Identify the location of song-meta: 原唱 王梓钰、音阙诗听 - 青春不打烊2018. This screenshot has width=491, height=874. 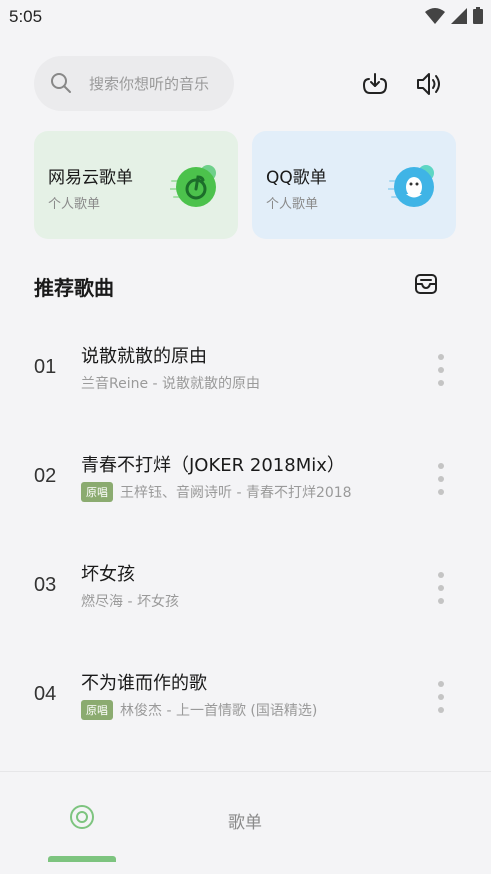
(216, 492).